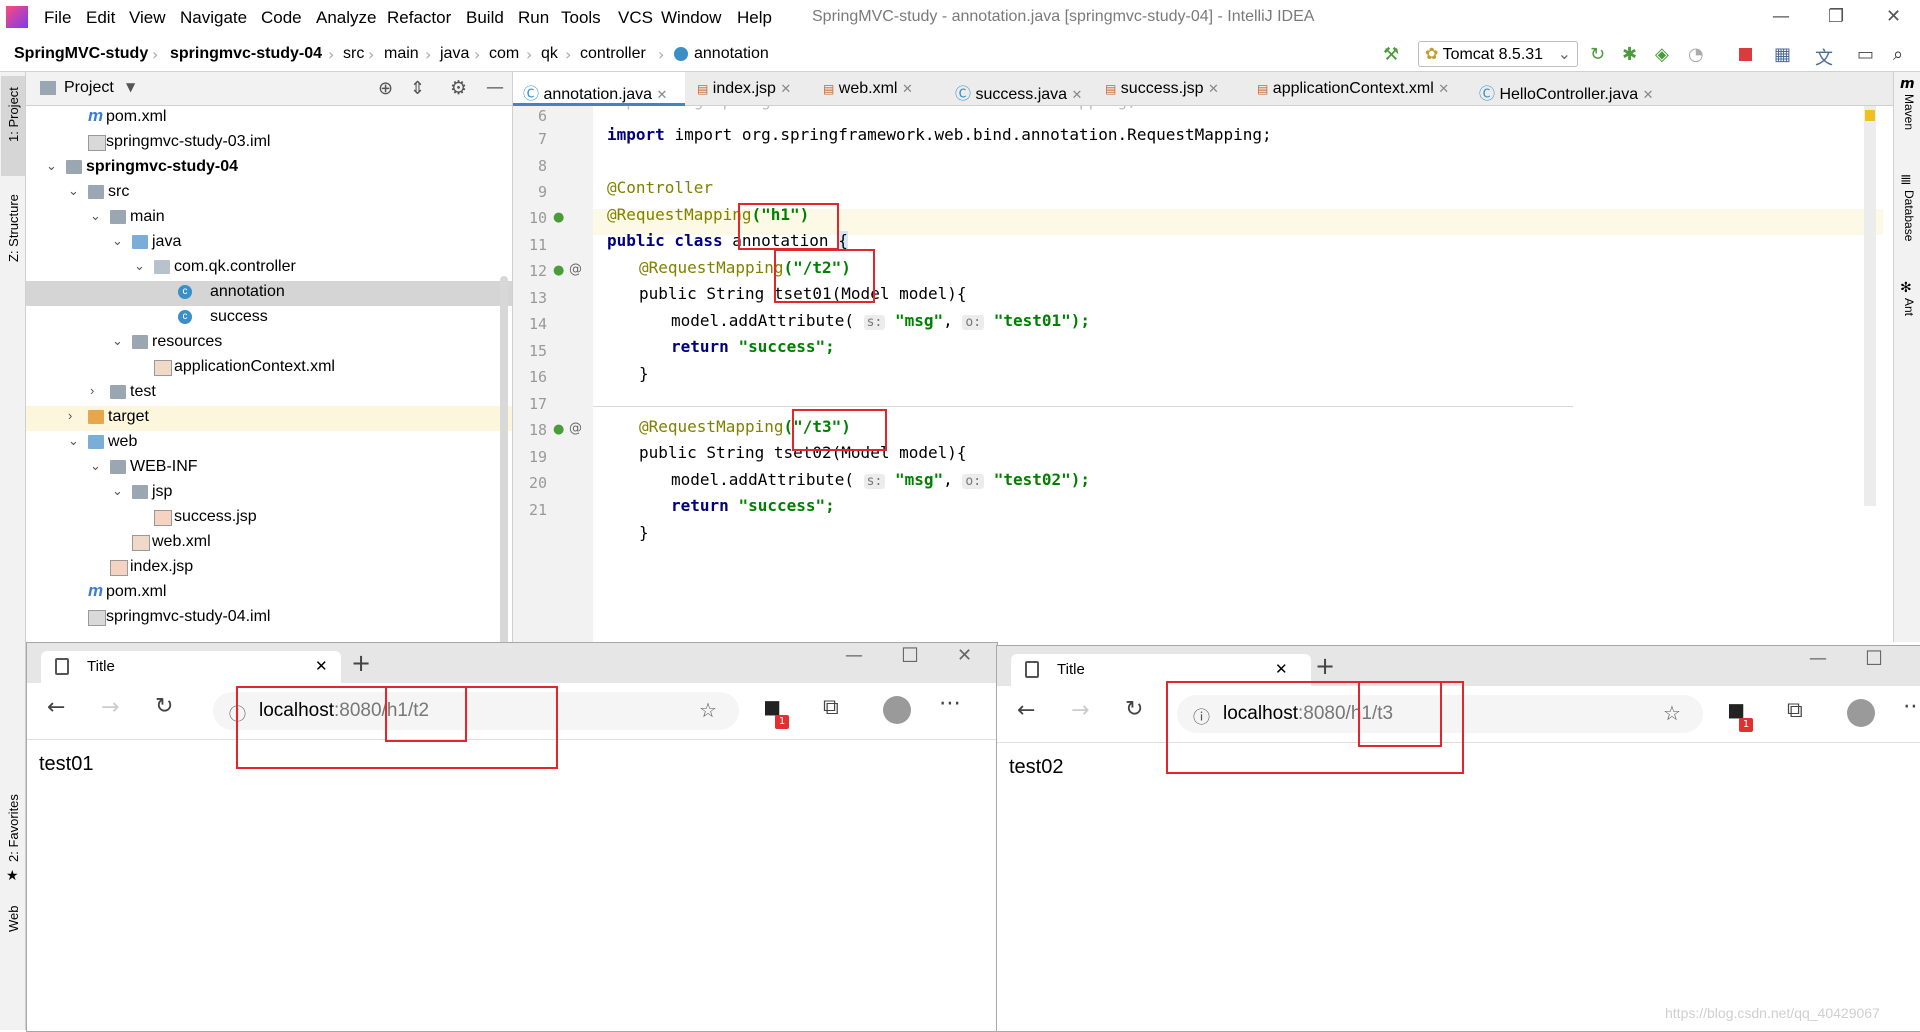 The height and width of the screenshot is (1032, 1920). Describe the element at coordinates (13, 828) in the screenshot. I see `favorites-tool-label: 2: Favorites` at that location.